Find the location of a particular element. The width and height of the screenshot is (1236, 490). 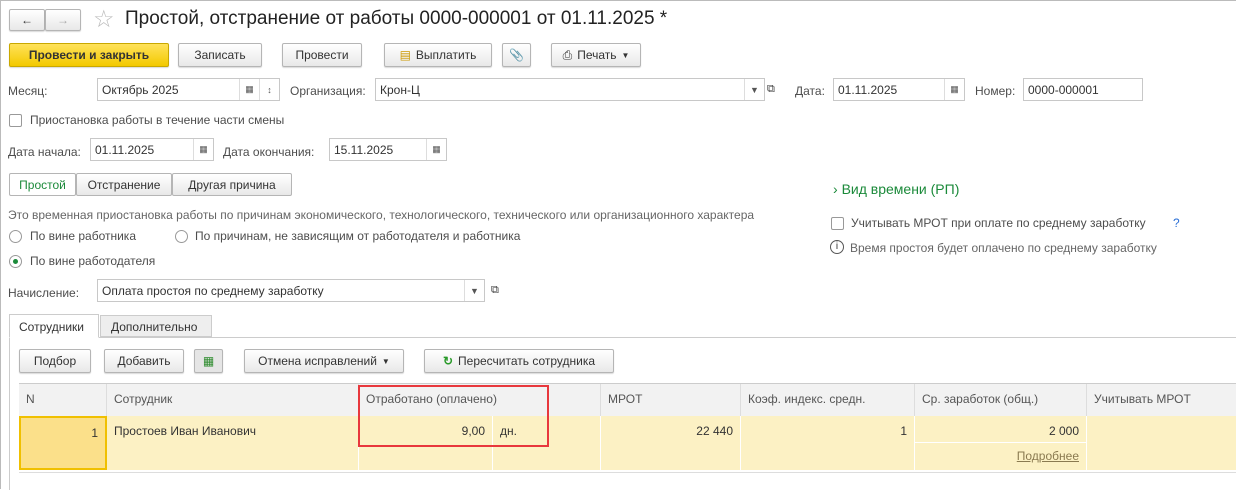

reason-label-employee: По вине работника is located at coordinates (83, 236).